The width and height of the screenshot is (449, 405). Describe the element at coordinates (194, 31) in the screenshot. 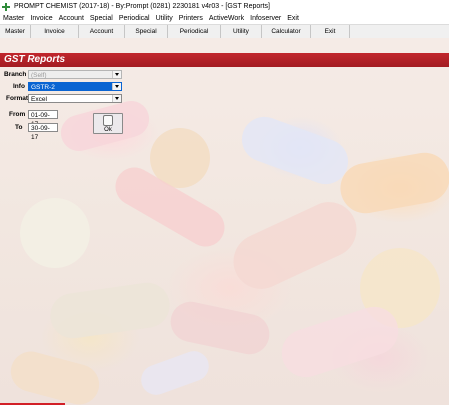

I see `toolbar-periodical-button: Periodical` at that location.